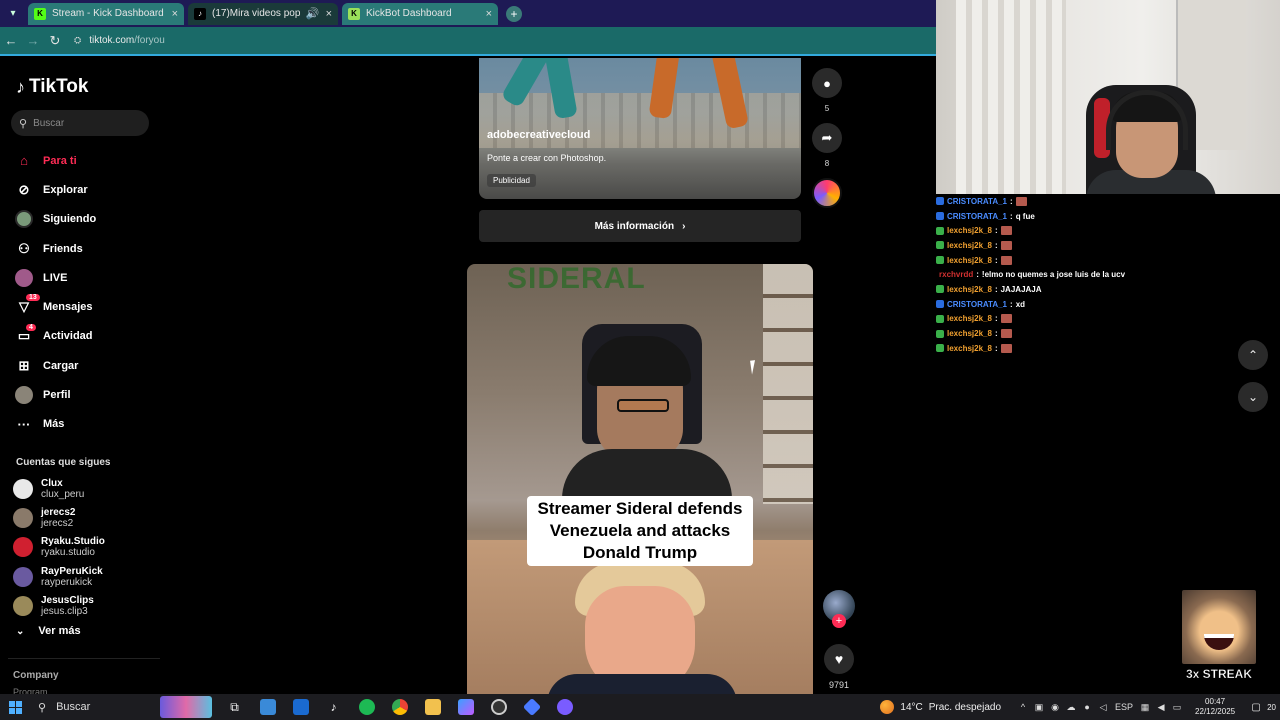  Describe the element at coordinates (48, 631) in the screenshot. I see `see-more-button: ⌄ Ver más` at that location.